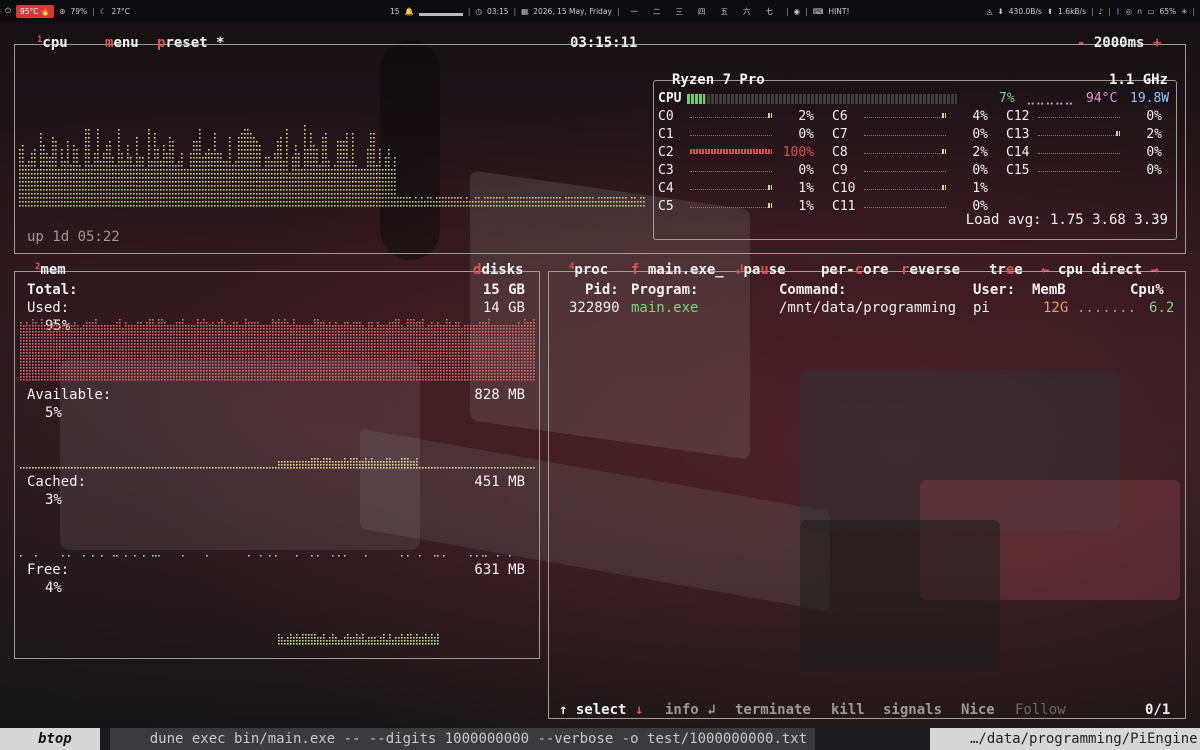 This screenshot has width=1200, height=750. What do you see at coordinates (1140, 11) in the screenshot?
I see `headphones-icon: ∩` at bounding box center [1140, 11].